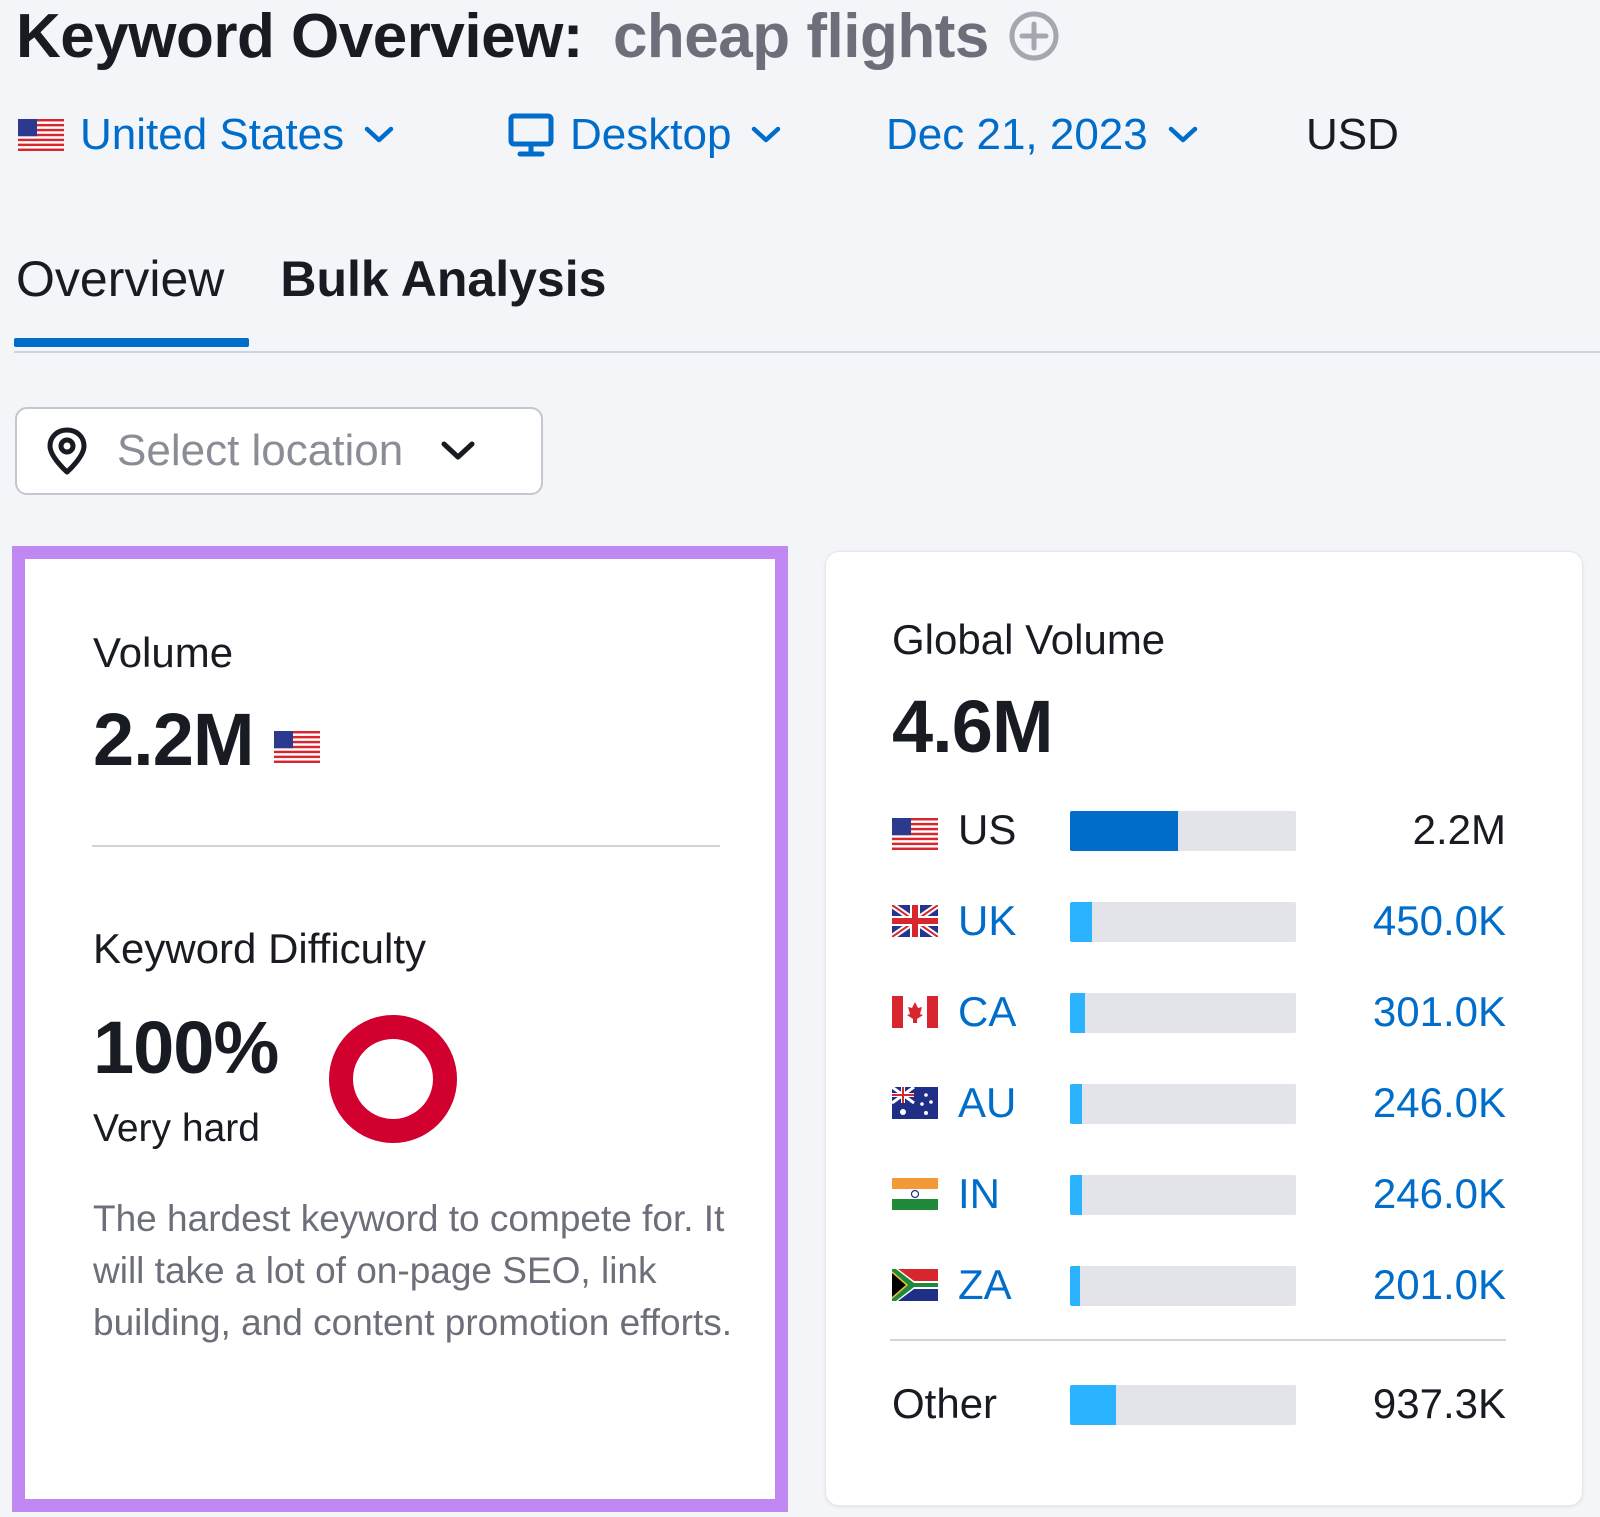 This screenshot has width=1600, height=1517. Describe the element at coordinates (186, 1047) in the screenshot. I see `kd-value: 100%` at that location.